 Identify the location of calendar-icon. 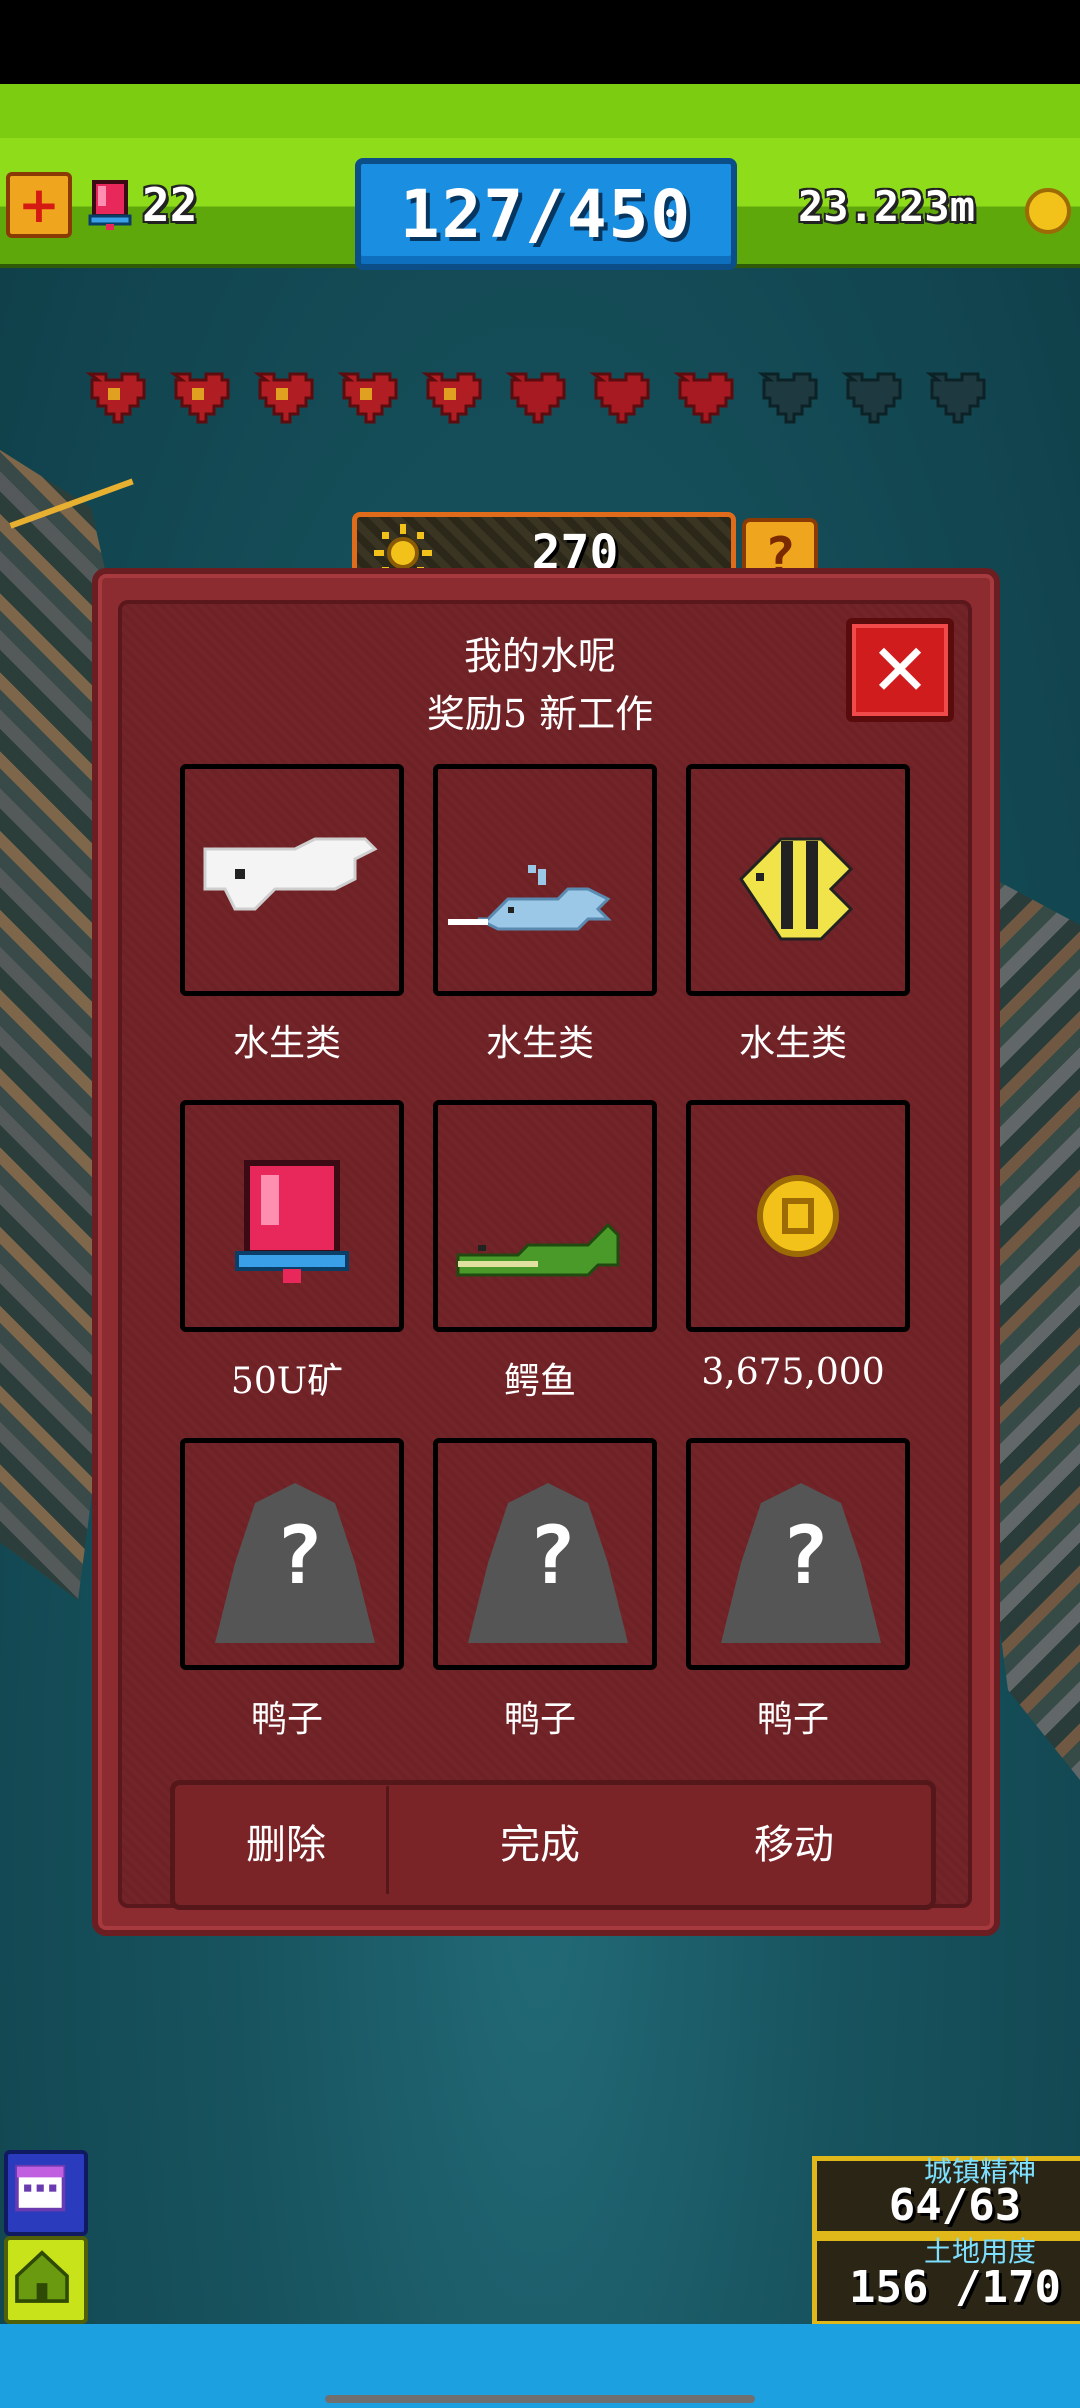
(40, 2188).